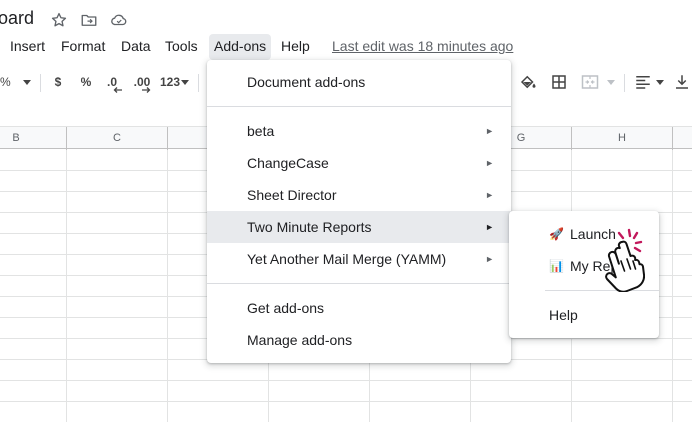  I want to click on menu-item-get-addons: Get add-ons, so click(359, 308).